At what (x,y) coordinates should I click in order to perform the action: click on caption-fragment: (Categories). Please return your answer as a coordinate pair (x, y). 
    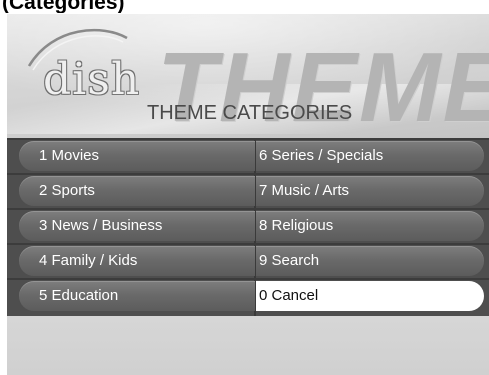
    Looking at the image, I should click on (244, 6).